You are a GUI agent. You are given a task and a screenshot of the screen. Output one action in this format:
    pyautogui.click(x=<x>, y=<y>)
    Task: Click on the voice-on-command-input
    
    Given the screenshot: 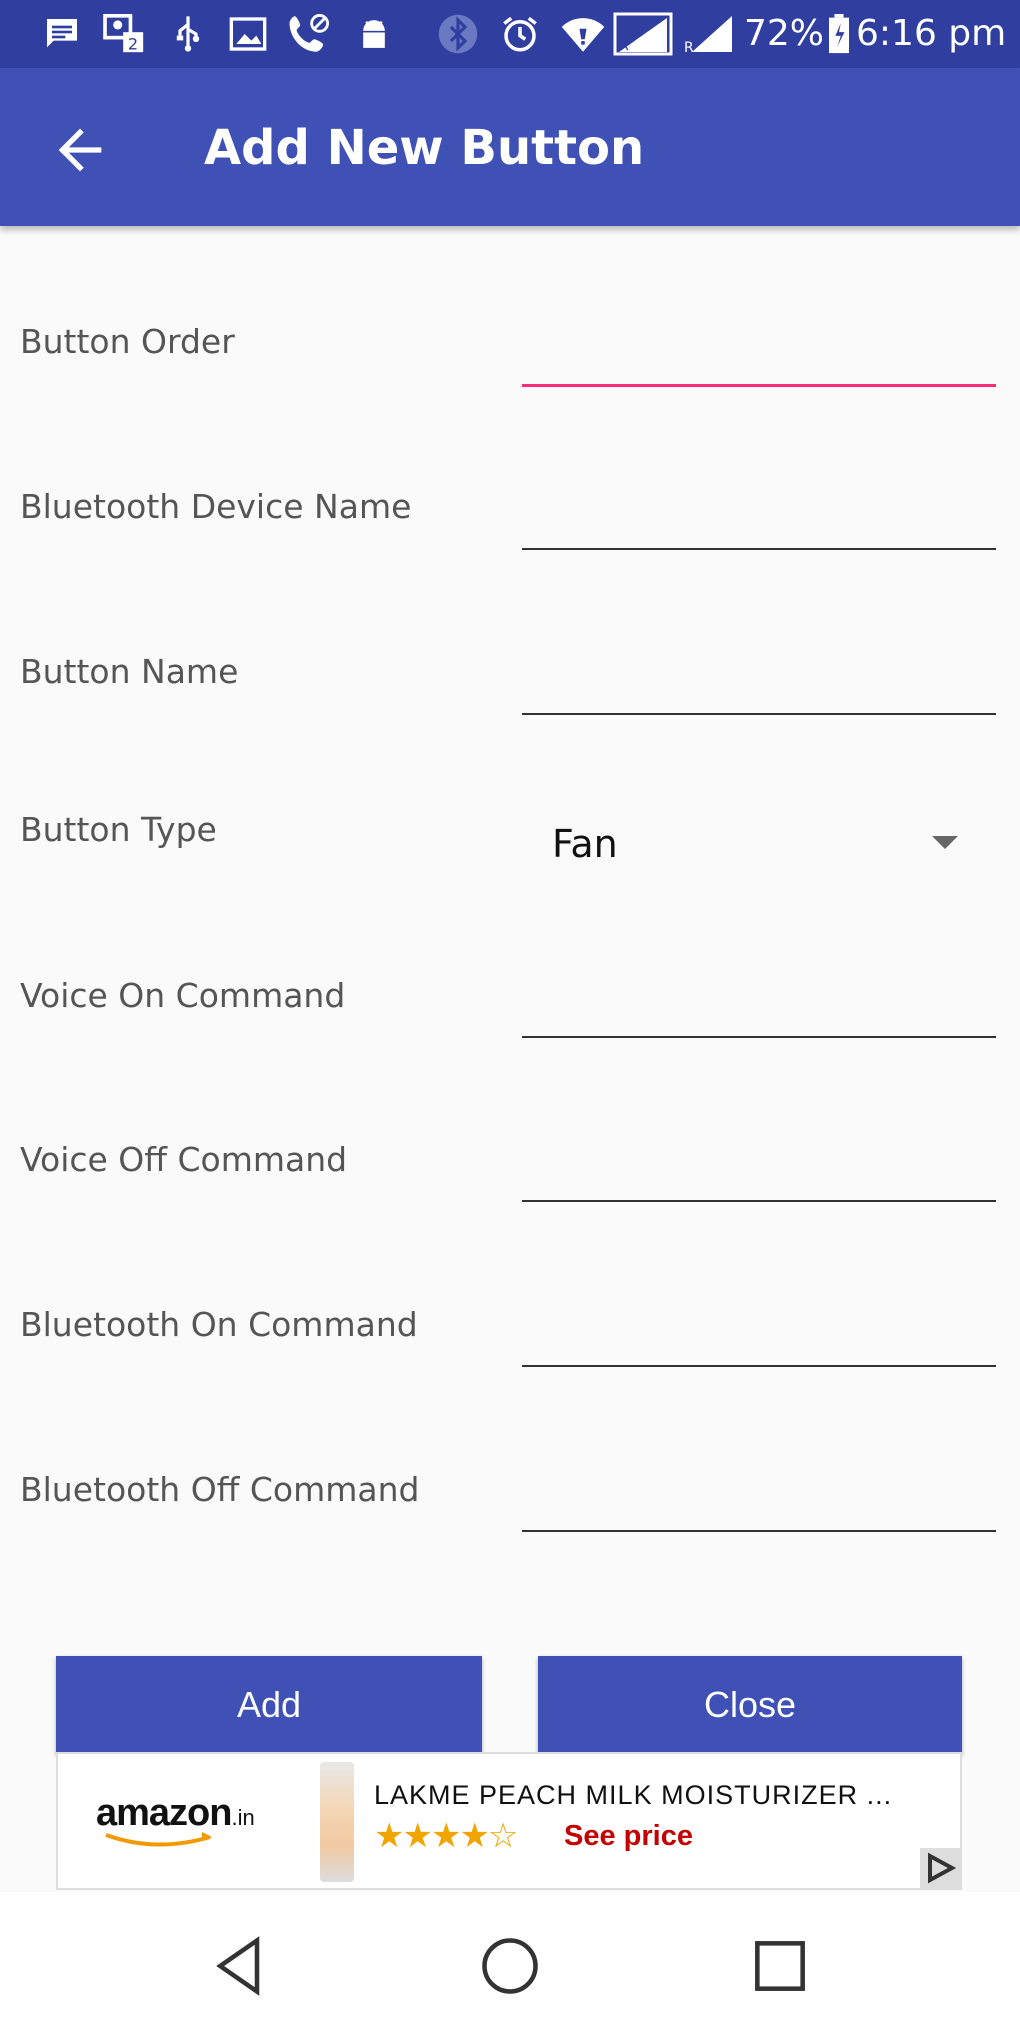 What is the action you would take?
    pyautogui.click(x=759, y=1013)
    